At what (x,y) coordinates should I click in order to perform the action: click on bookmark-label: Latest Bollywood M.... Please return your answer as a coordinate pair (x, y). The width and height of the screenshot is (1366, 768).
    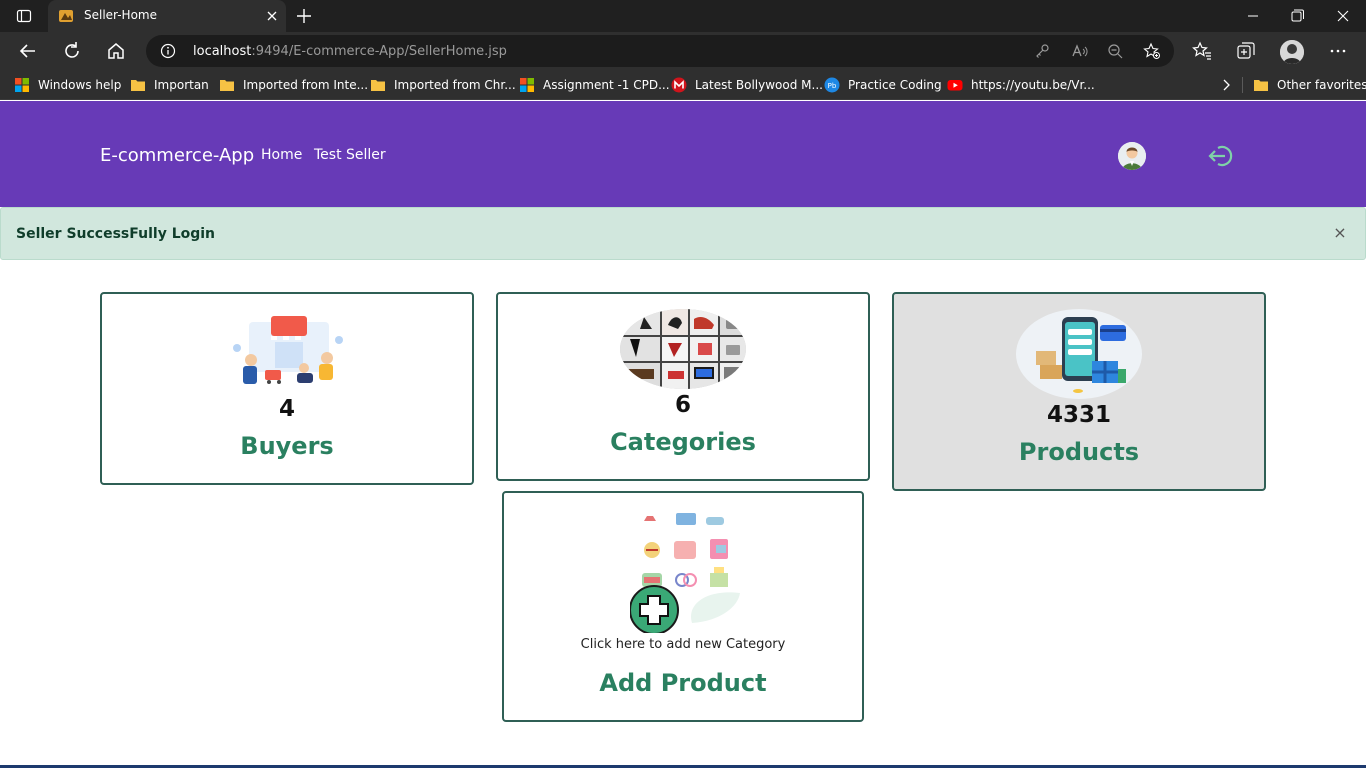
    Looking at the image, I should click on (759, 85).